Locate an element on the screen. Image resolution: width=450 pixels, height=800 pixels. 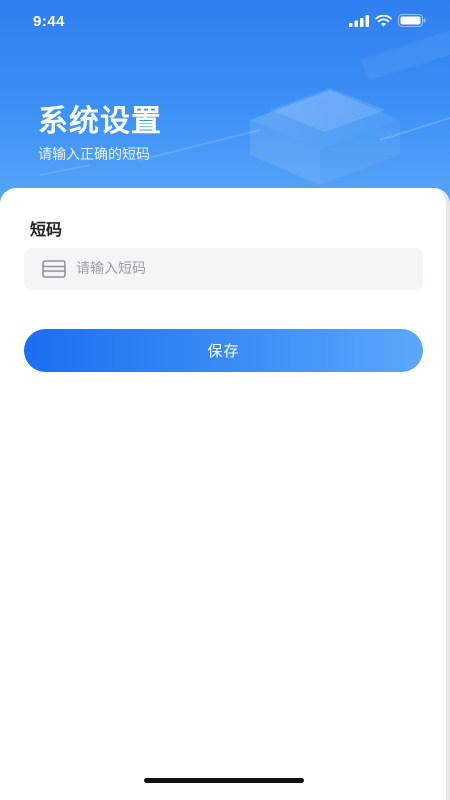
status-bar: 9:44 is located at coordinates (225, 22).